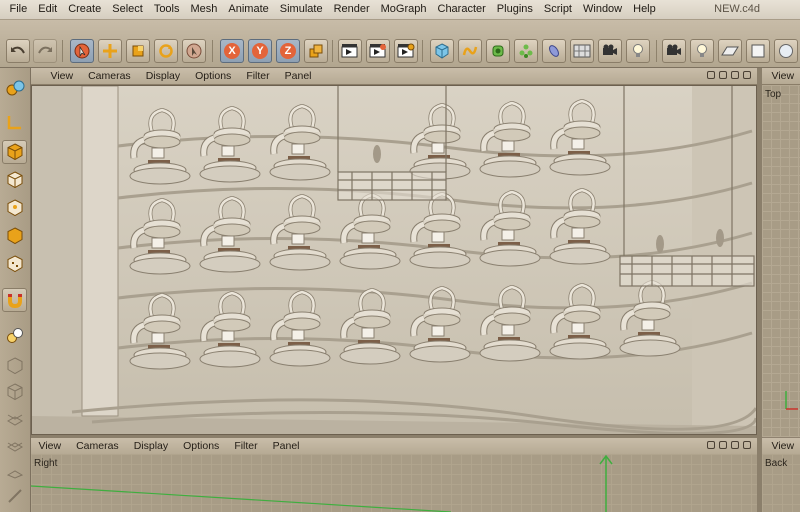 The image size is (800, 512). What do you see at coordinates (166, 9) in the screenshot?
I see `menu-tools: Tools` at bounding box center [166, 9].